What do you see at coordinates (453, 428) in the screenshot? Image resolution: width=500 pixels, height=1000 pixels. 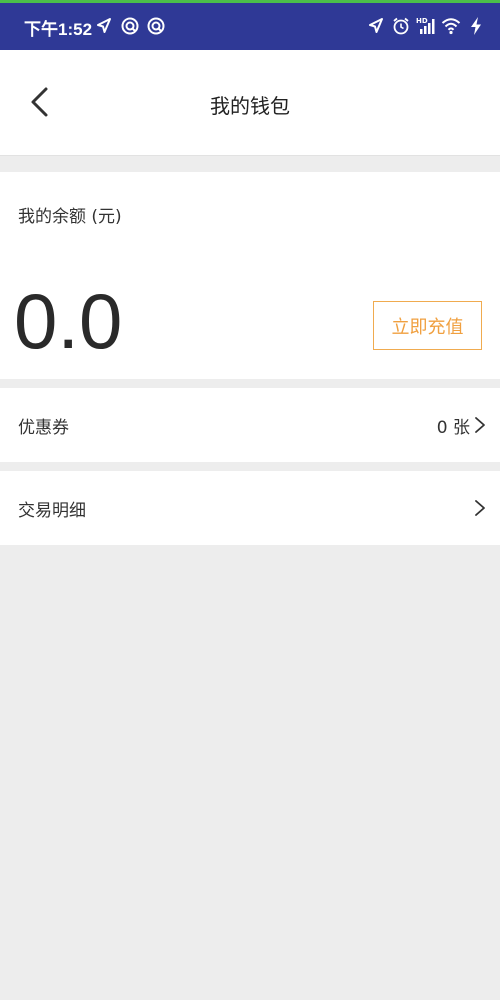 I see `coupon-count: 0 张` at bounding box center [453, 428].